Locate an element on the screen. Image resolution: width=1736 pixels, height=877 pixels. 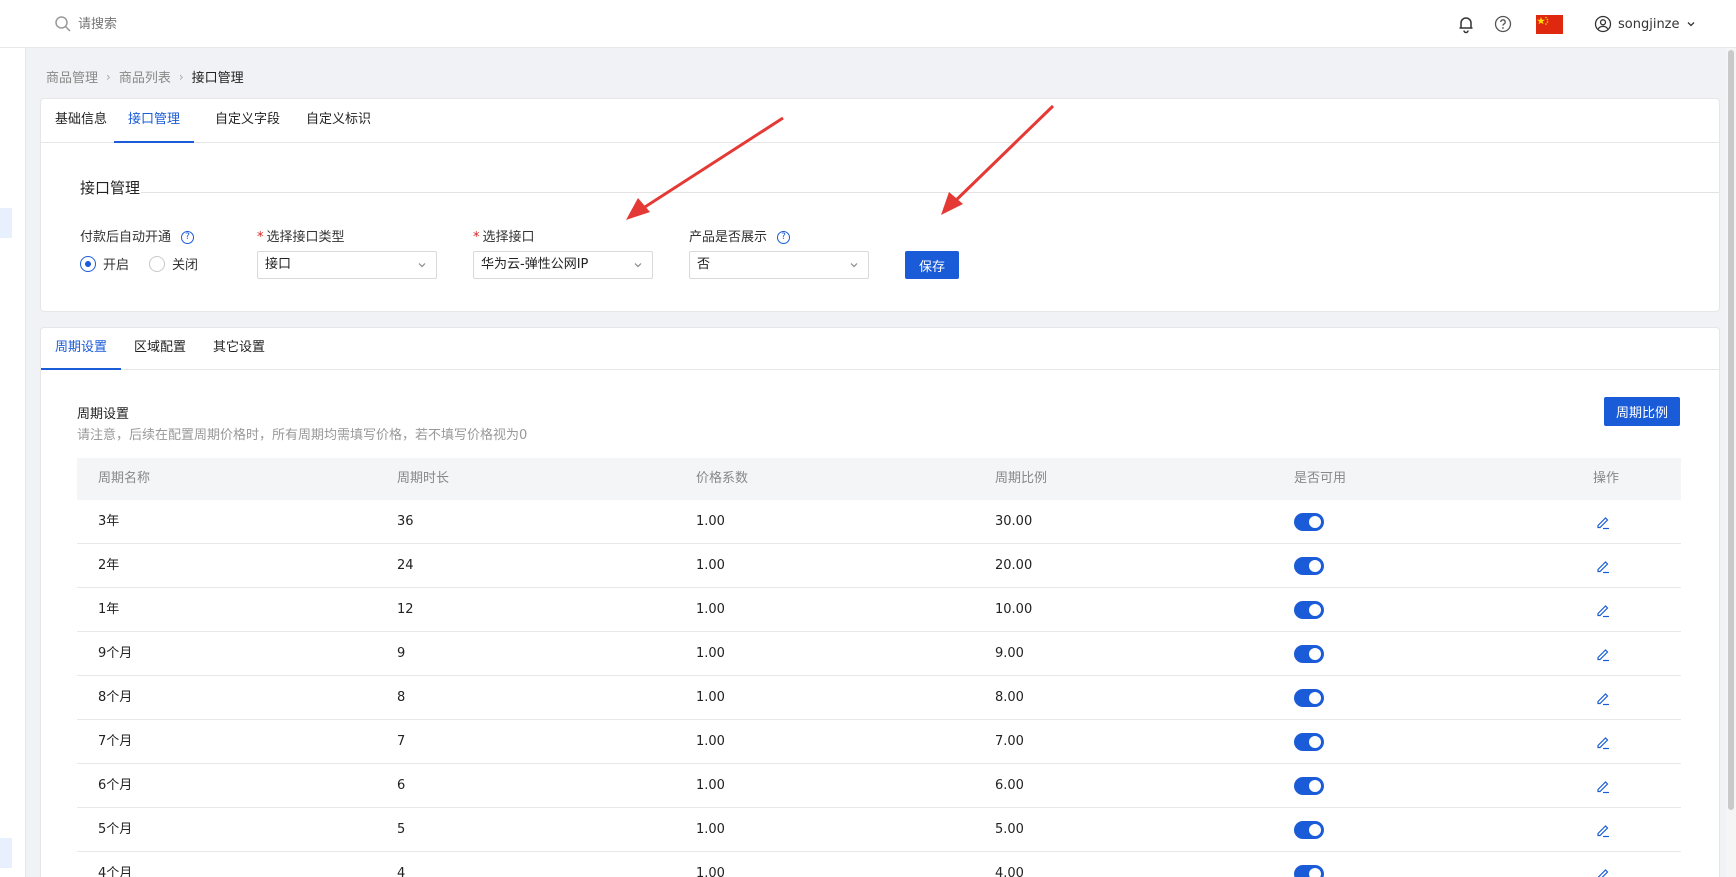
radio-enable: 开启 is located at coordinates (104, 263).